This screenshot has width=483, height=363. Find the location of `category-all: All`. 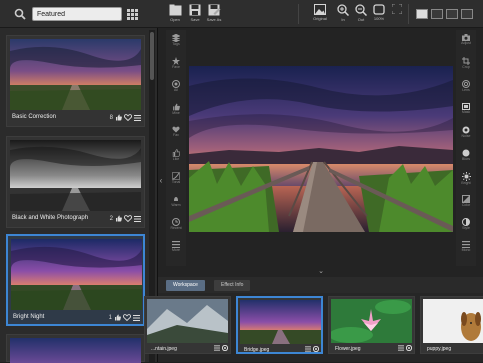

category-all: All is located at coordinates (176, 86).